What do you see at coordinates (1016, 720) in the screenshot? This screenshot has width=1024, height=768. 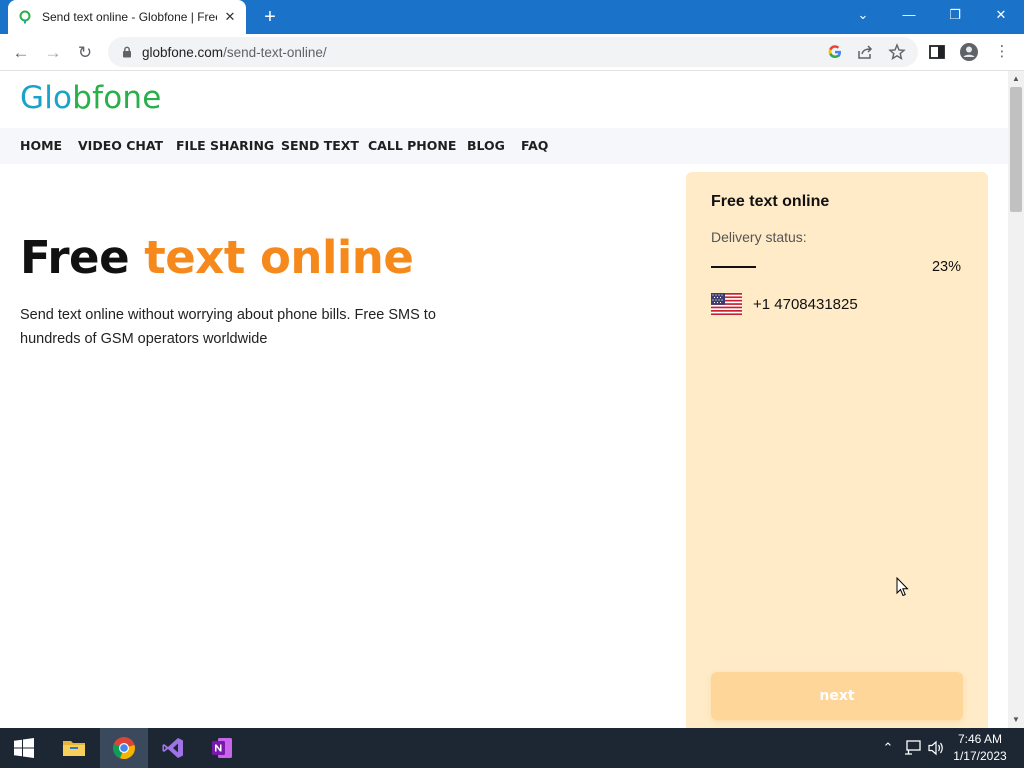 I see `scroll-down-arrow-icon: ▼` at bounding box center [1016, 720].